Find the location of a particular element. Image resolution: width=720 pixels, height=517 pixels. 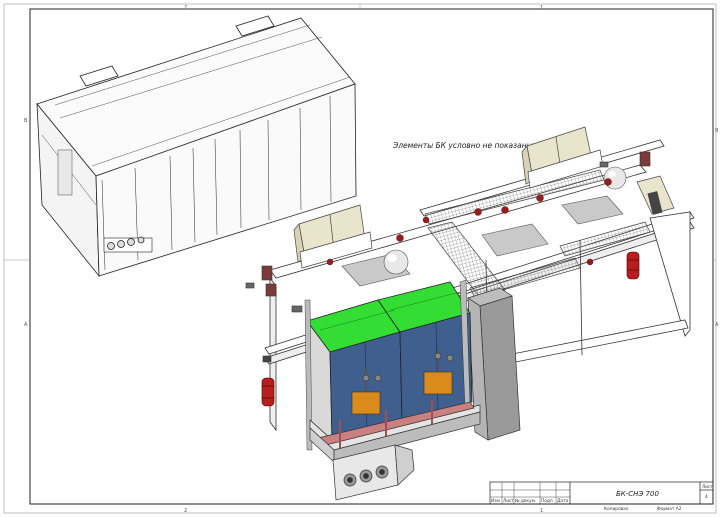

zone-label-top-b: 1 is located at coordinates (541, 8).